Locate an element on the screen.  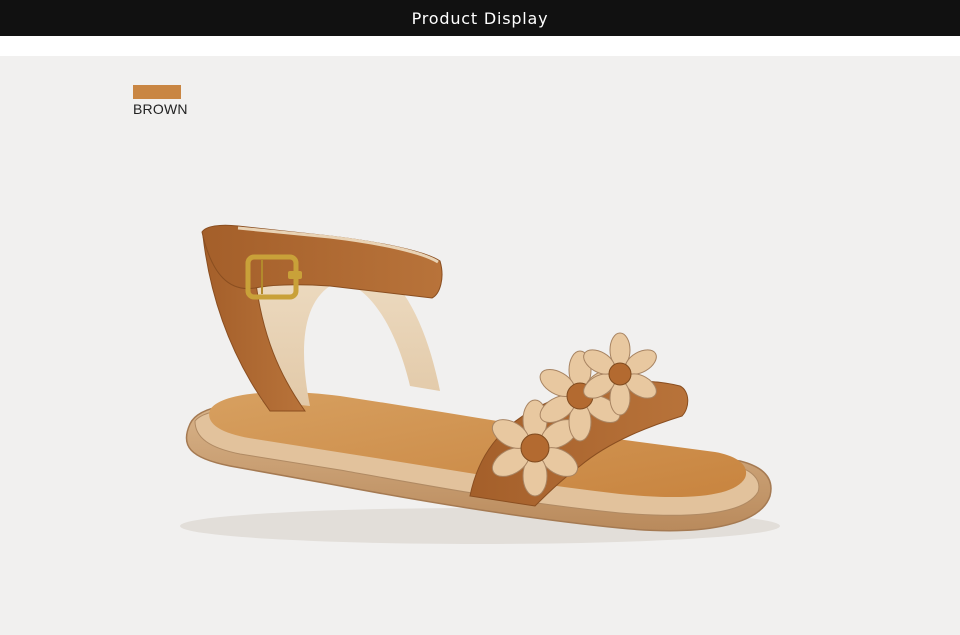
page-title: Product Display is located at coordinates (480, 18).